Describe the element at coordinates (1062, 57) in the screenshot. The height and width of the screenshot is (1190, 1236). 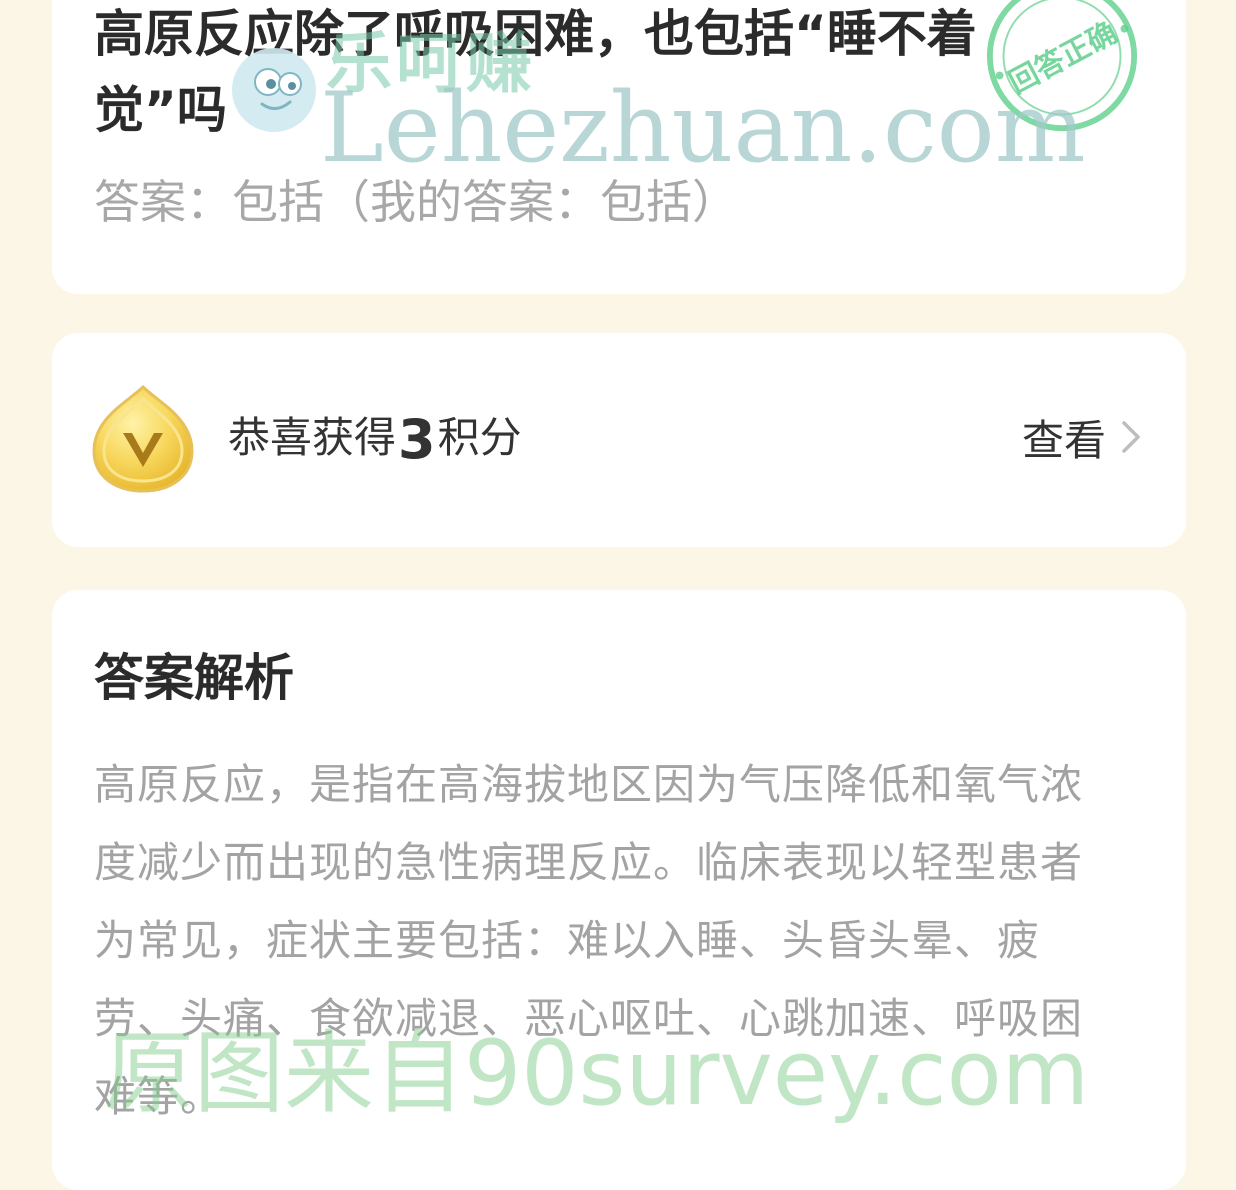
I see `stamp-label: 回答正确` at that location.